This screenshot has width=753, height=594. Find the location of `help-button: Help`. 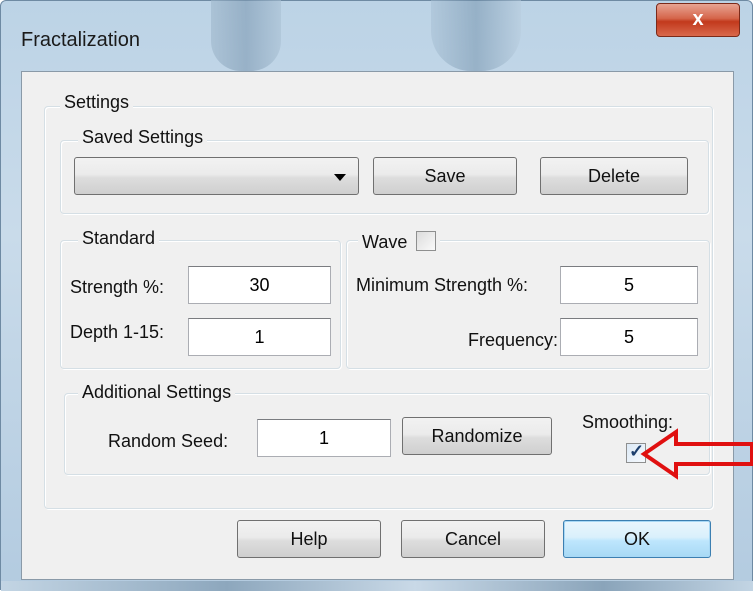

help-button: Help is located at coordinates (309, 539).